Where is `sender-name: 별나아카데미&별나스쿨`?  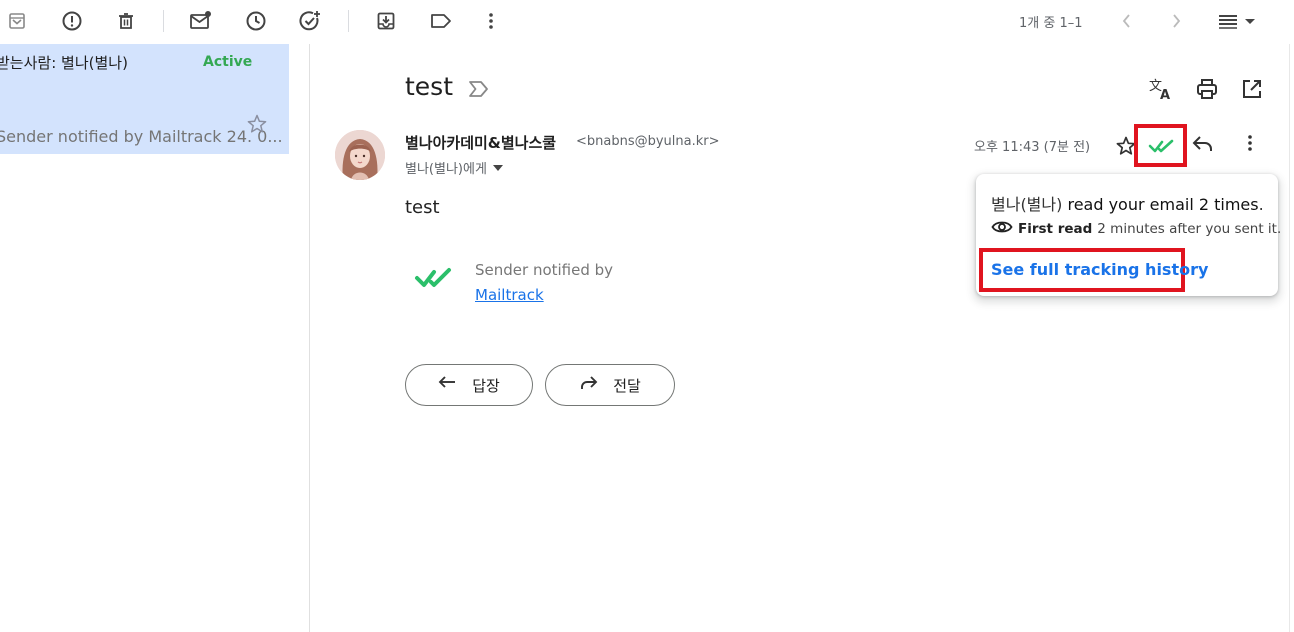
sender-name: 별나아카데미&별나스쿨 is located at coordinates (481, 143).